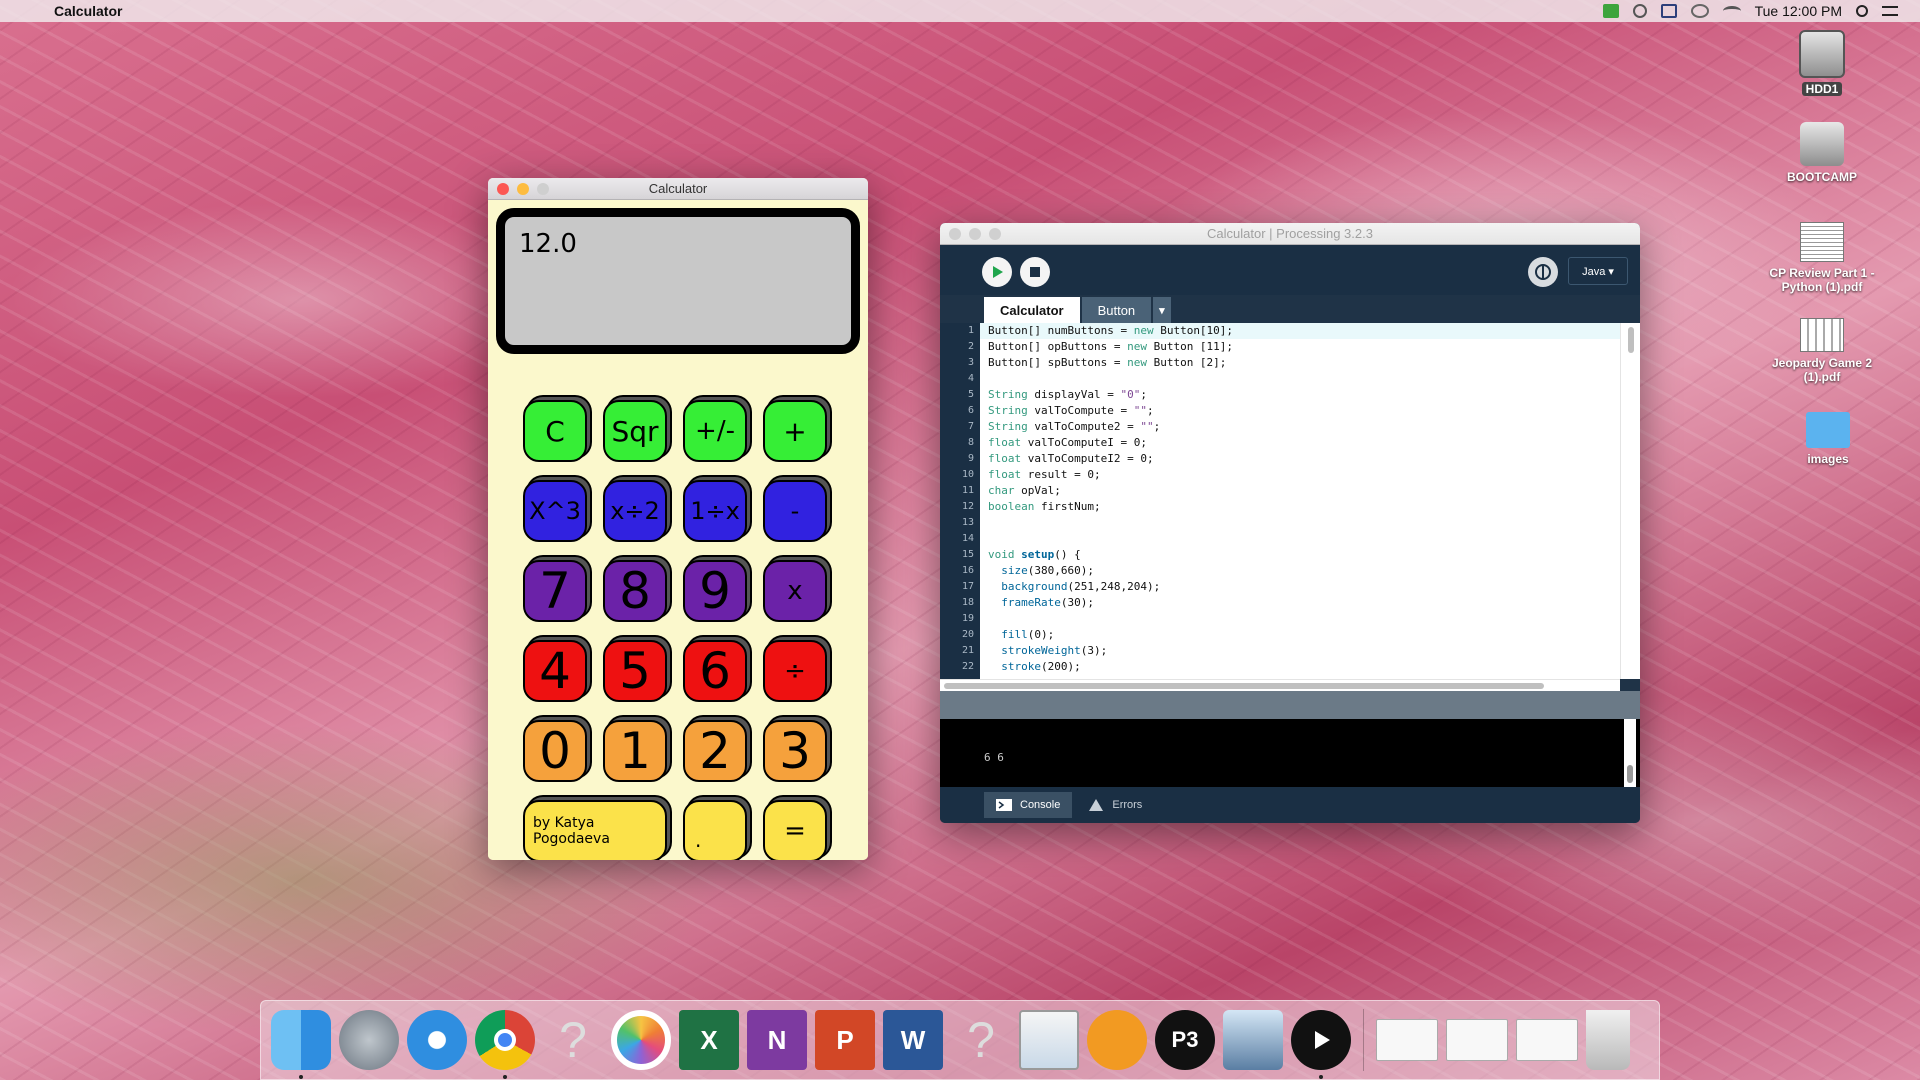 The width and height of the screenshot is (1920, 1080). I want to click on tab-calculator: Calculator, so click(1032, 310).